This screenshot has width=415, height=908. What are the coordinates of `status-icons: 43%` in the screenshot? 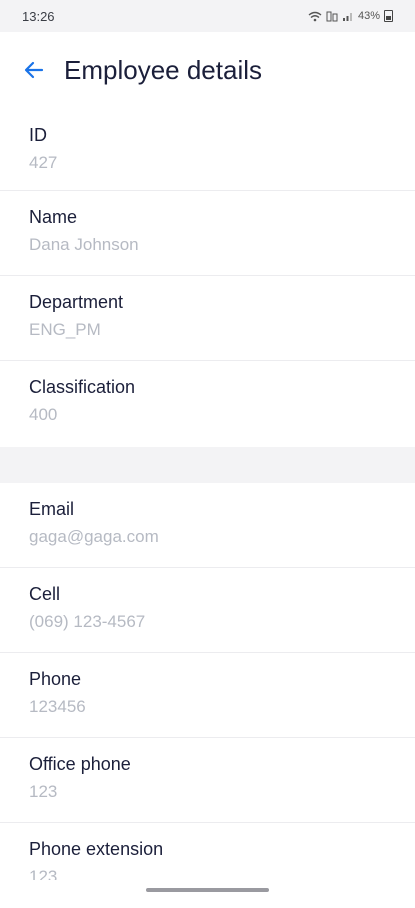 It's located at (350, 16).